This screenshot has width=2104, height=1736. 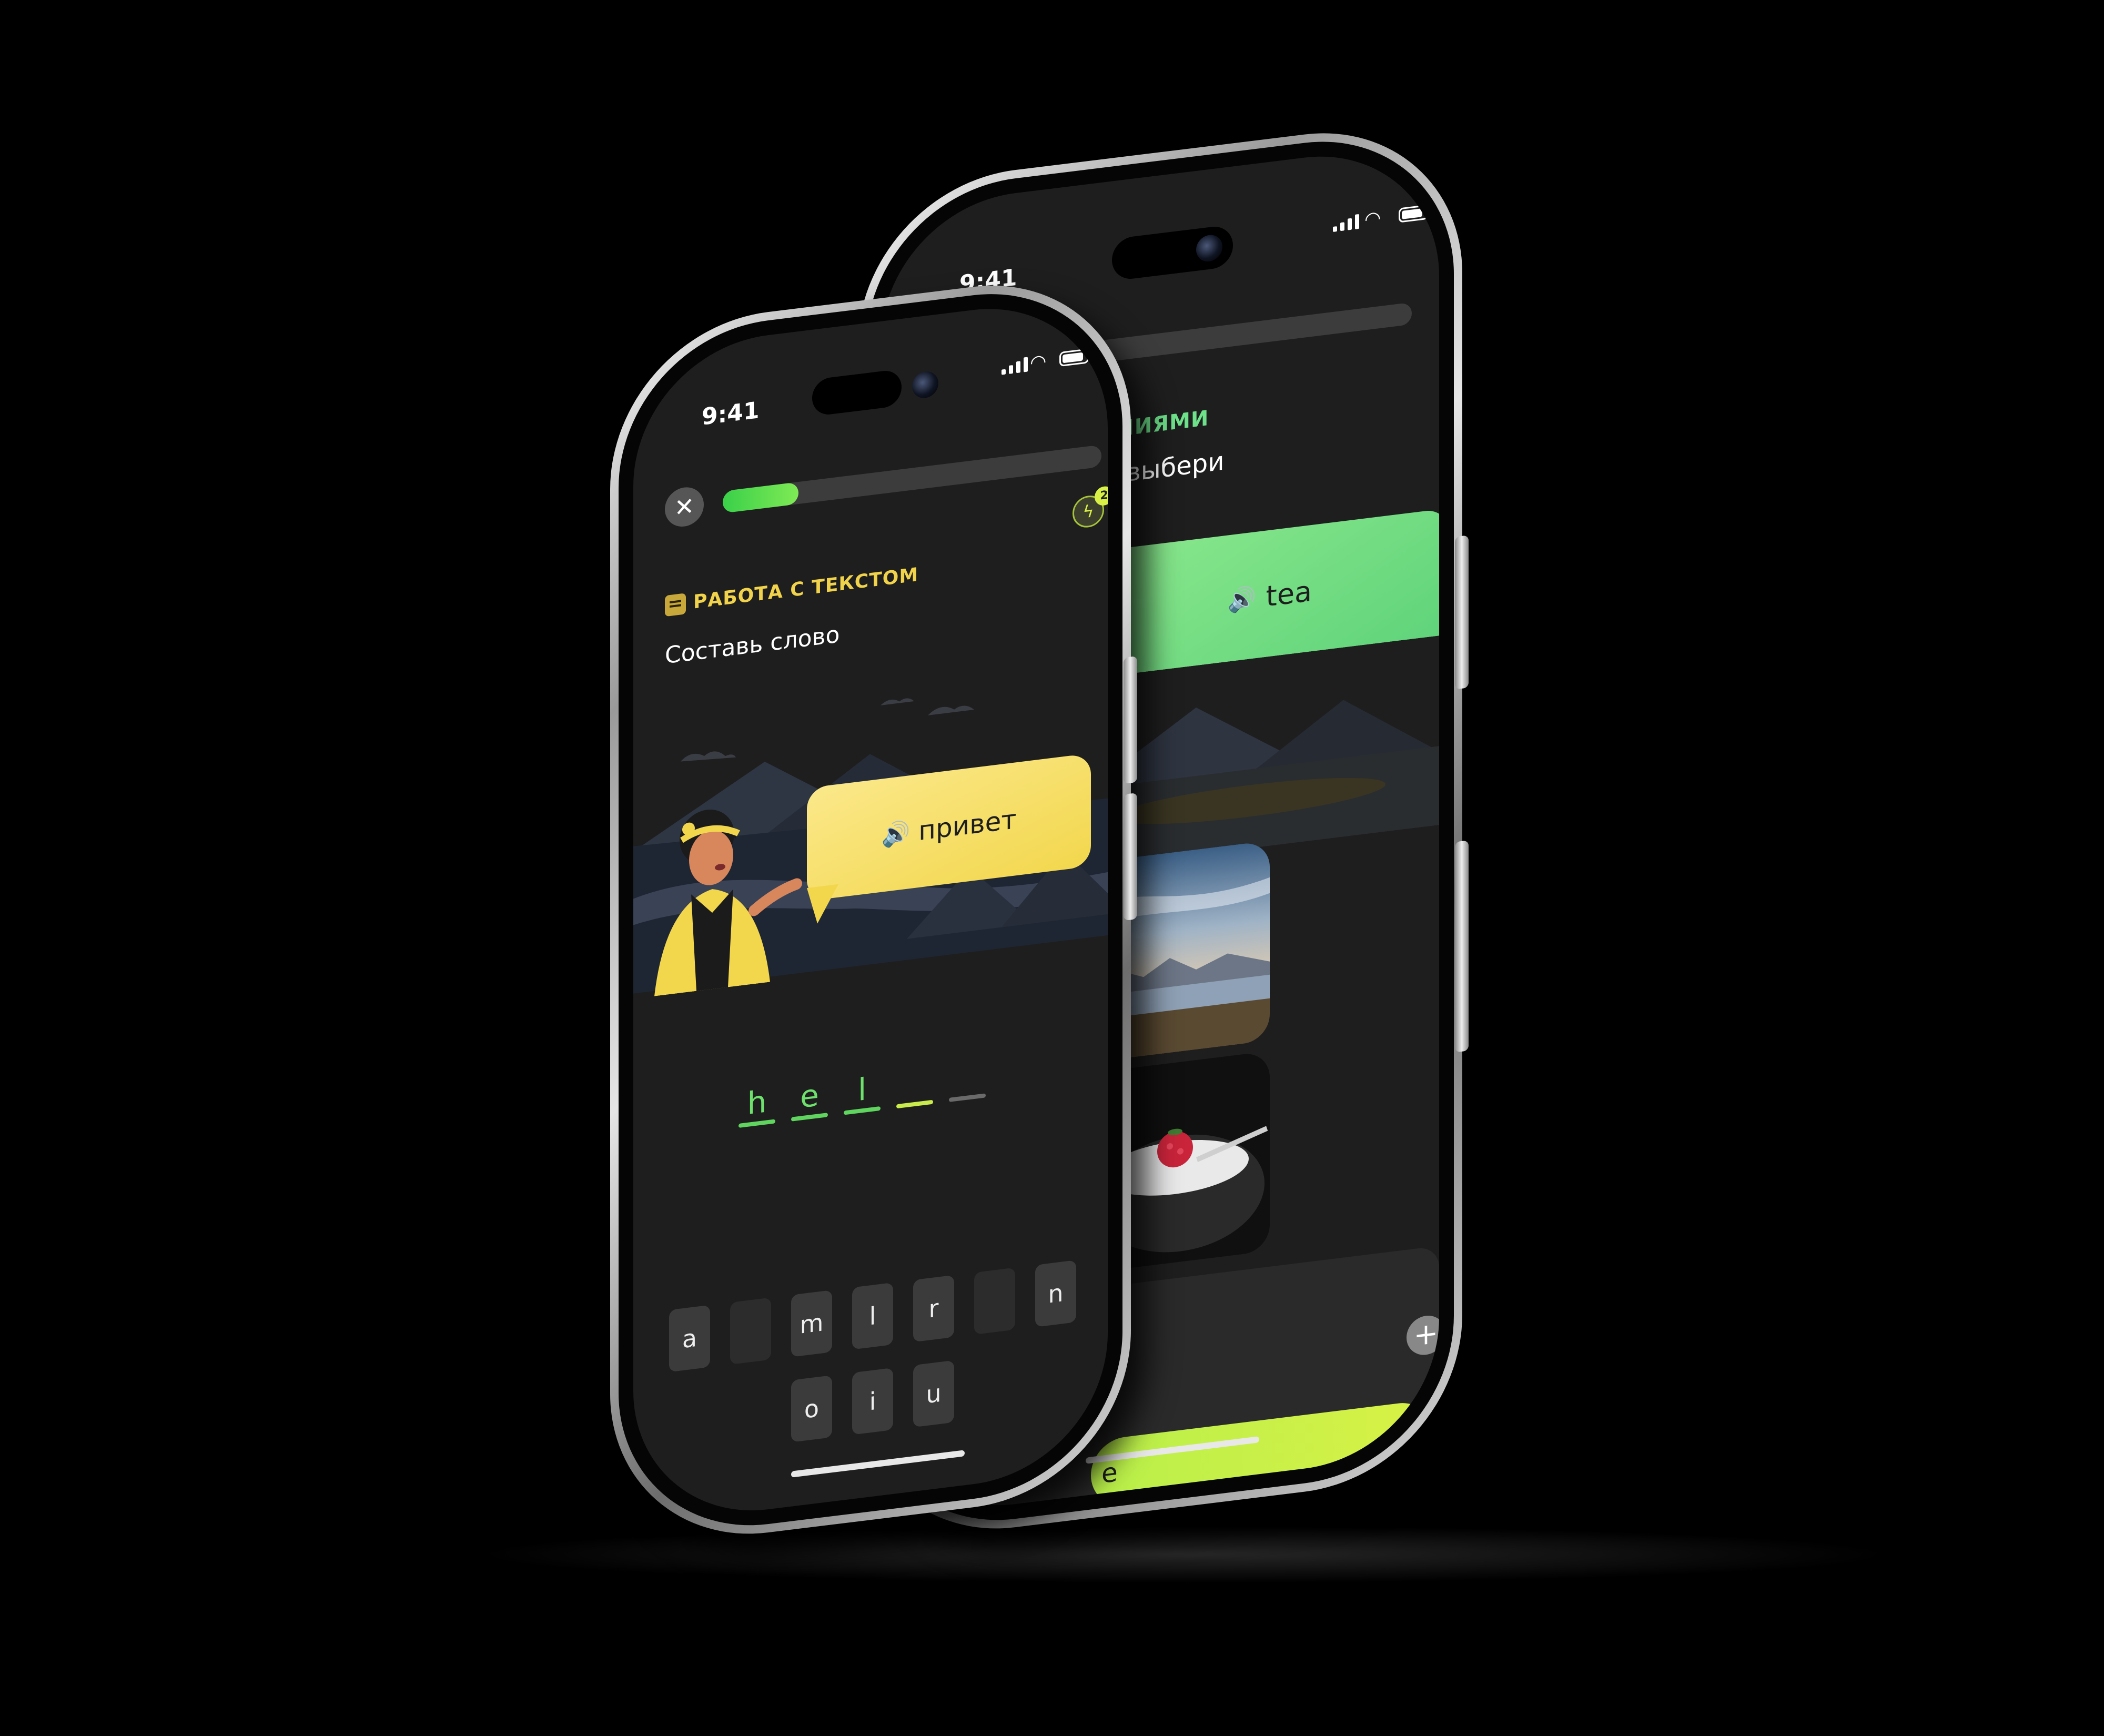 What do you see at coordinates (1289, 593) in the screenshot?
I see `answer-word: tea` at bounding box center [1289, 593].